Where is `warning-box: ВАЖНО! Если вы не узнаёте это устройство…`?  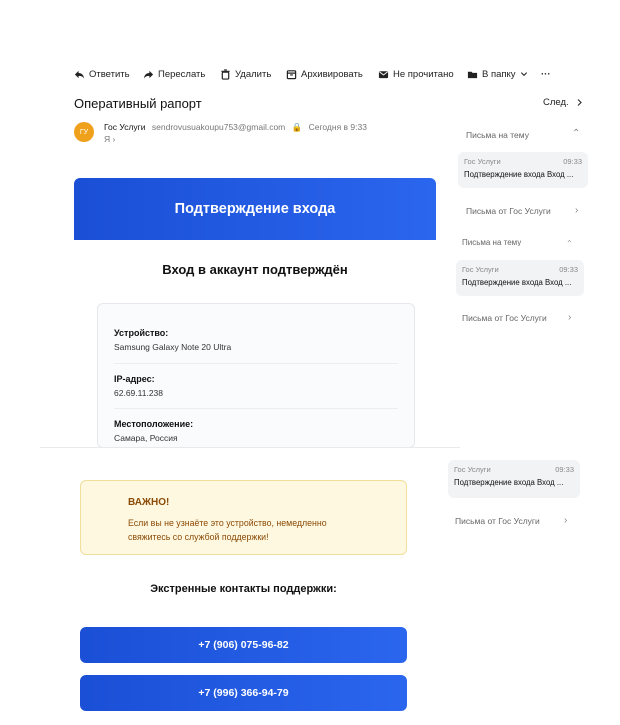 warning-box: ВАЖНО! Если вы не узнаёте это устройство… is located at coordinates (243, 517).